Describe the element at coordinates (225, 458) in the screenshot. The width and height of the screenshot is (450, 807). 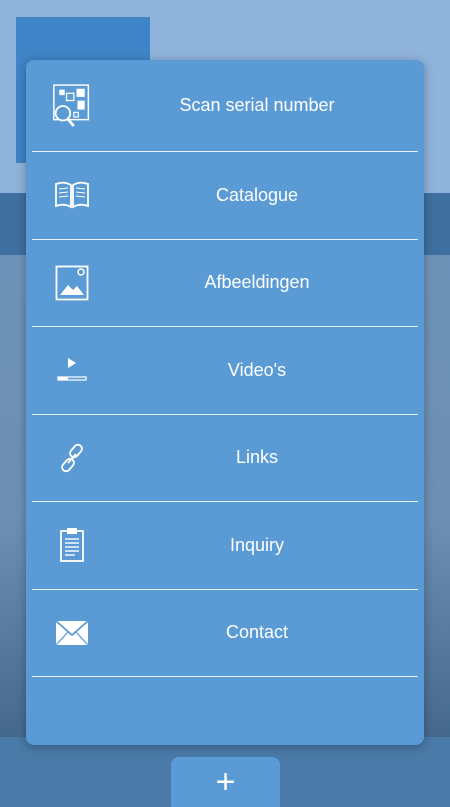
I see `menu-item-links: Links` at that location.